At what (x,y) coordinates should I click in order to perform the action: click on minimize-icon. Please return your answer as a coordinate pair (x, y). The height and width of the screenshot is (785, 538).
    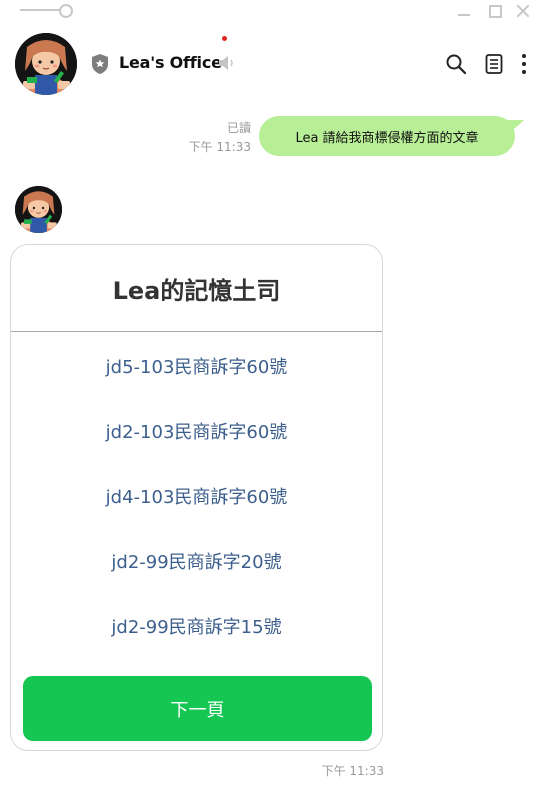
    Looking at the image, I should click on (464, 11).